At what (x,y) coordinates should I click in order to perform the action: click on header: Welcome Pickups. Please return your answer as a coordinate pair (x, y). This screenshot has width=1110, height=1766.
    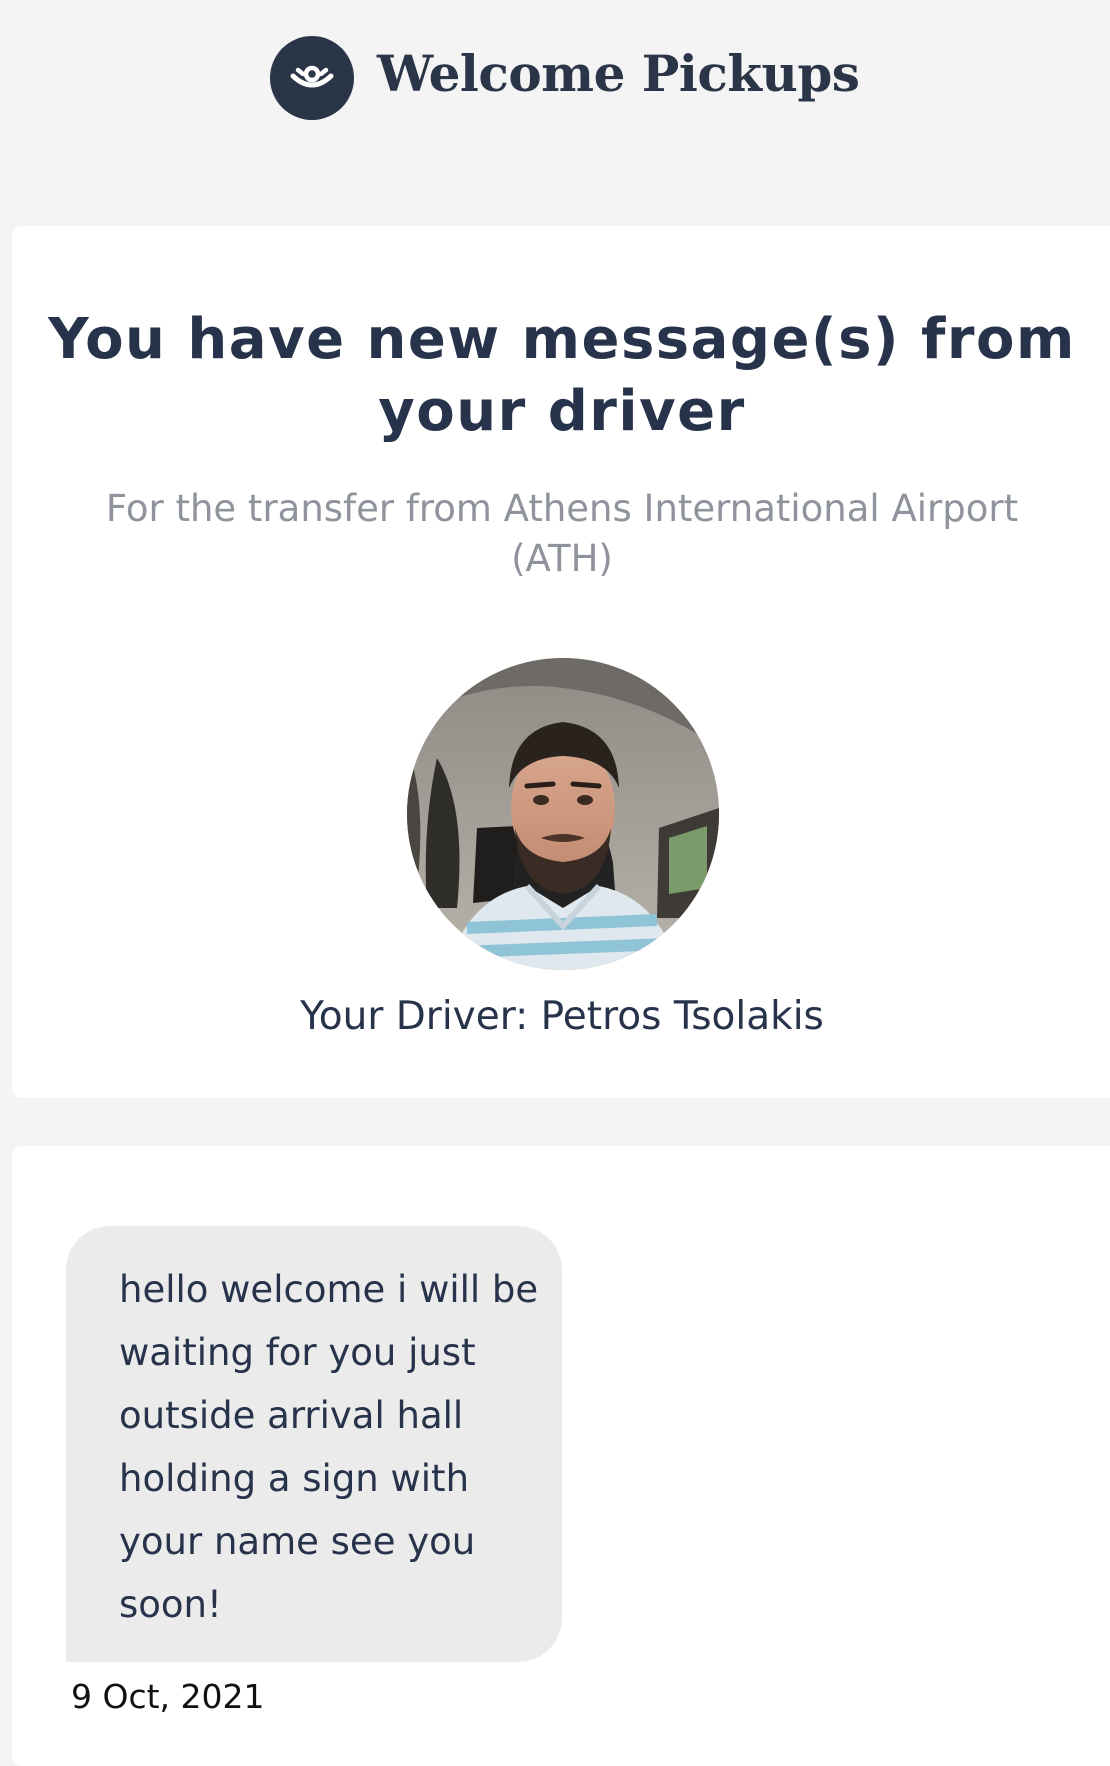
    Looking at the image, I should click on (555, 80).